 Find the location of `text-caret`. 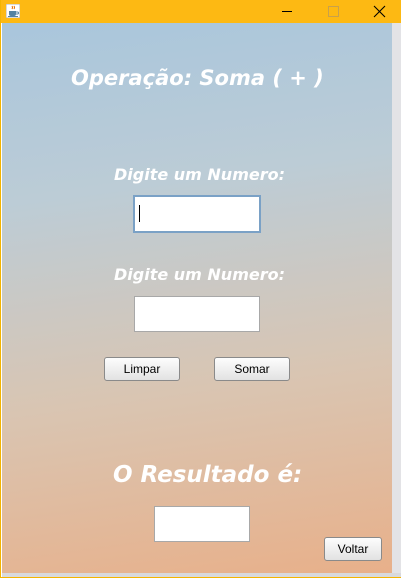

text-caret is located at coordinates (139, 213).